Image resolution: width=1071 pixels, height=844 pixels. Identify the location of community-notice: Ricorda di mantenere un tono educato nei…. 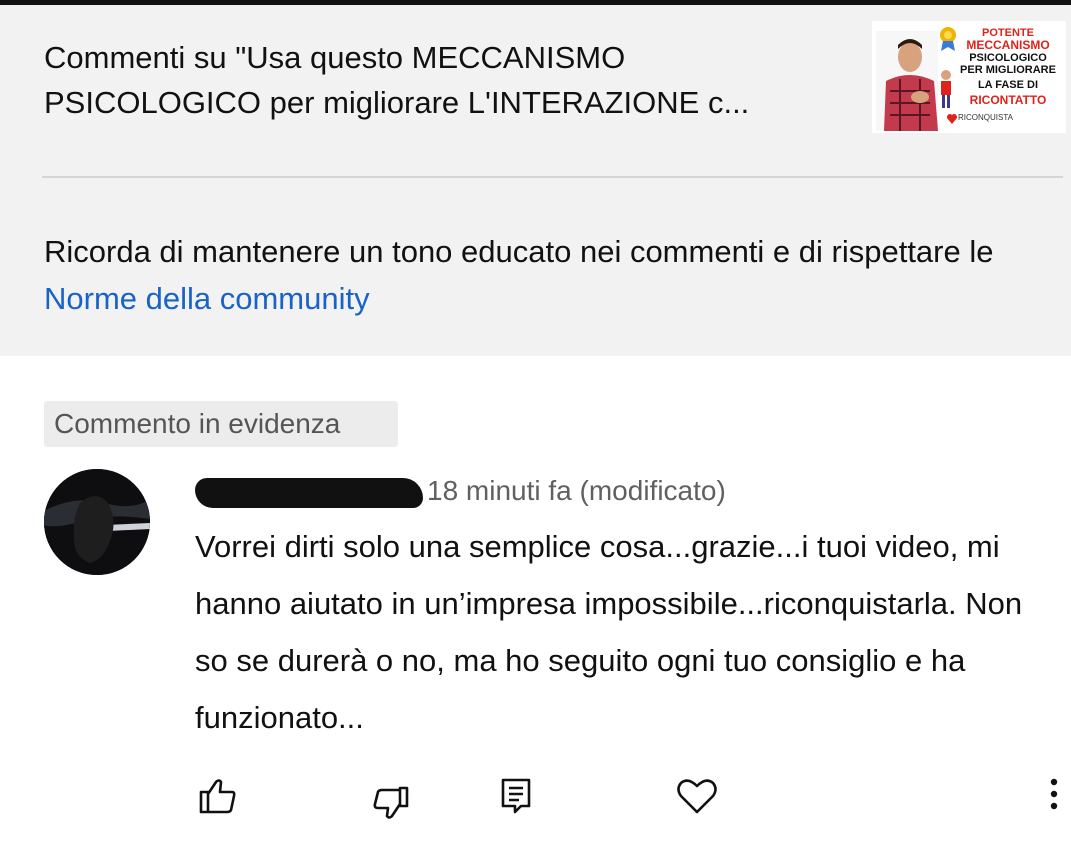
(539, 275).